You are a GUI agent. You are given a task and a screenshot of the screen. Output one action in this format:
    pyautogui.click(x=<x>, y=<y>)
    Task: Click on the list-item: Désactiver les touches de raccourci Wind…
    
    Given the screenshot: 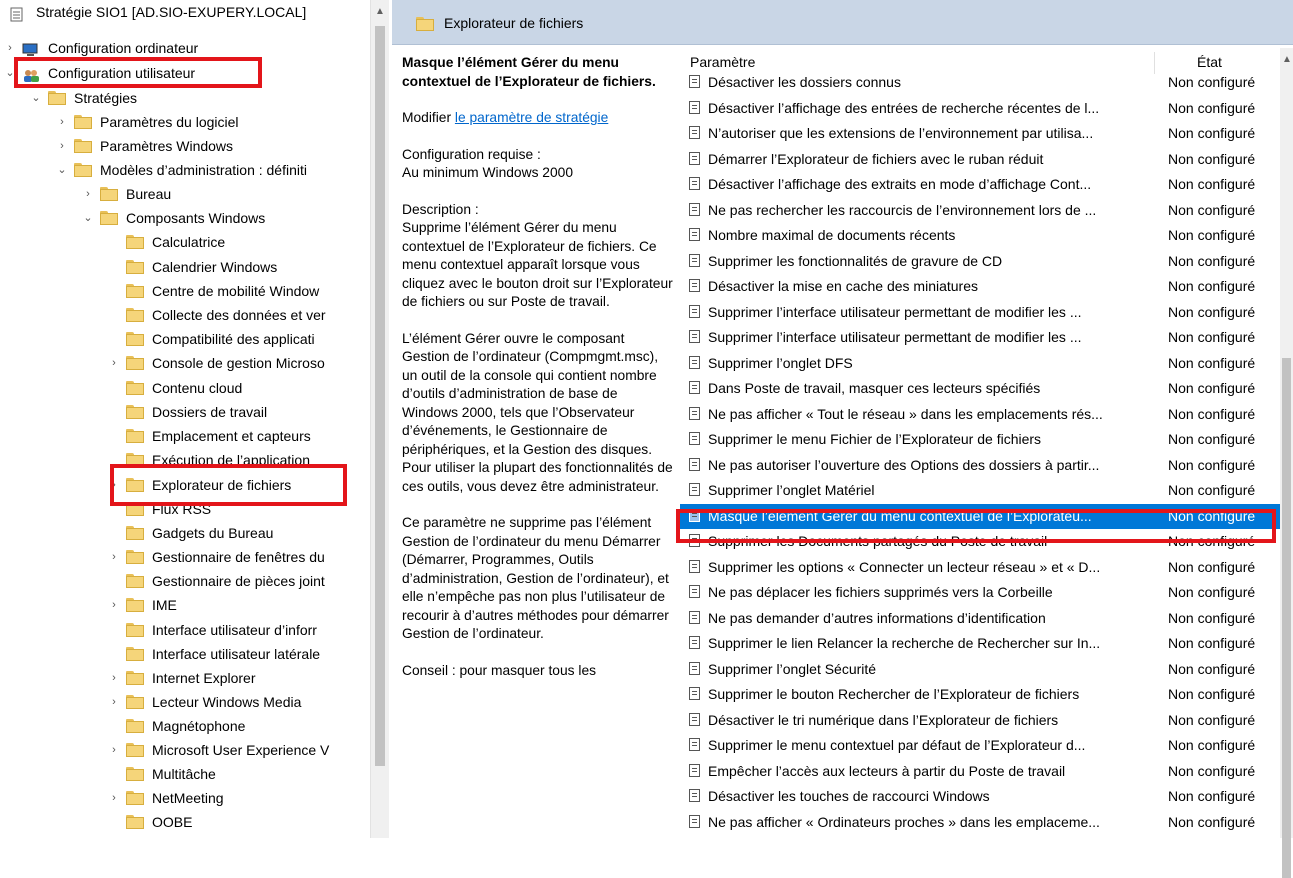 What is the action you would take?
    pyautogui.click(x=980, y=796)
    